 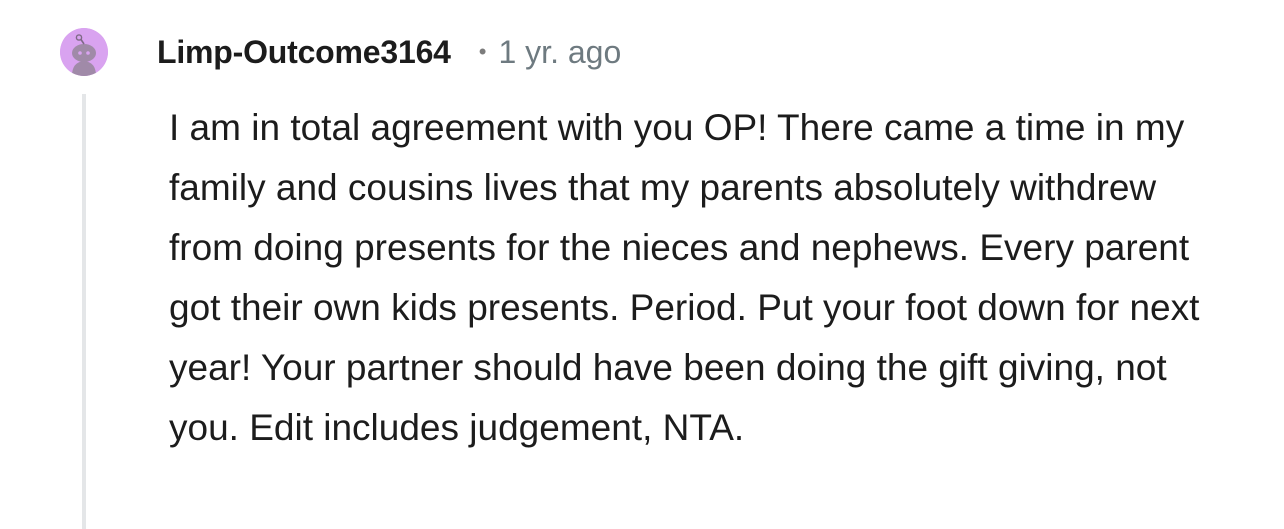 I want to click on comment-header: Limp-Outcome3164 • 1 yr. ago, so click(x=389, y=52).